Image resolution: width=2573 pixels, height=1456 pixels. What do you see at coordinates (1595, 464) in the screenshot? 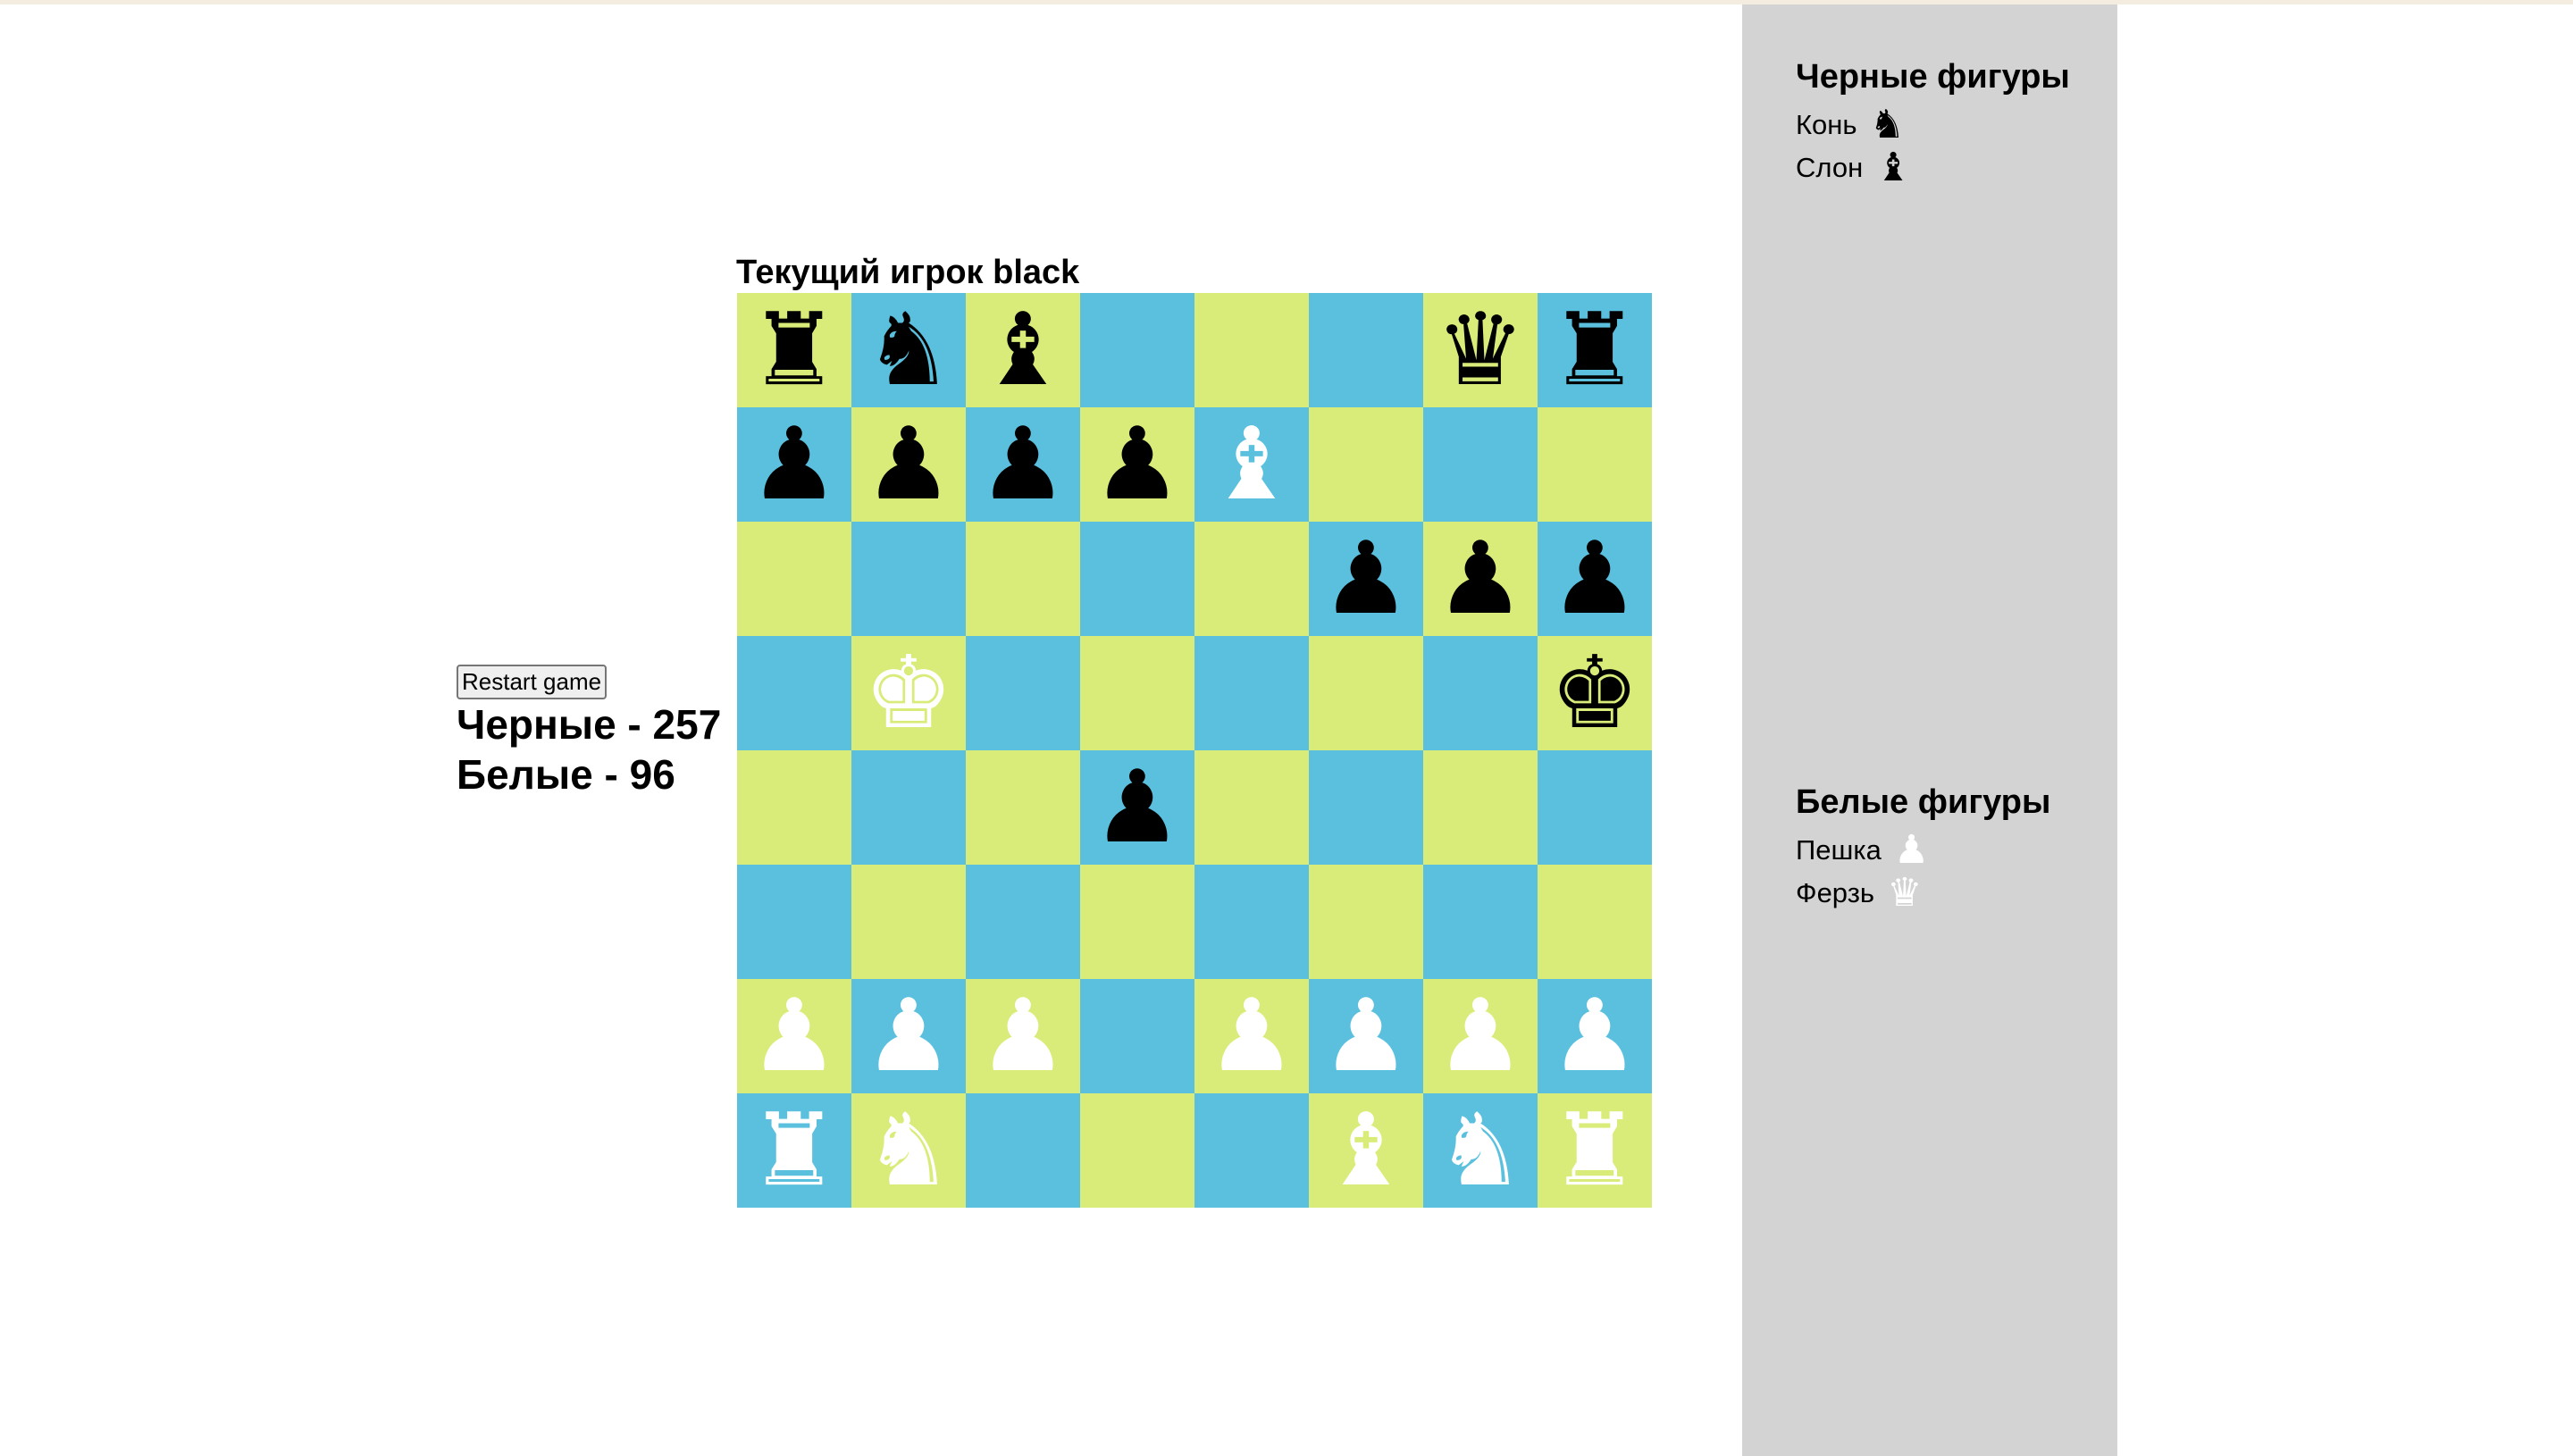
I see `board-square-h7` at bounding box center [1595, 464].